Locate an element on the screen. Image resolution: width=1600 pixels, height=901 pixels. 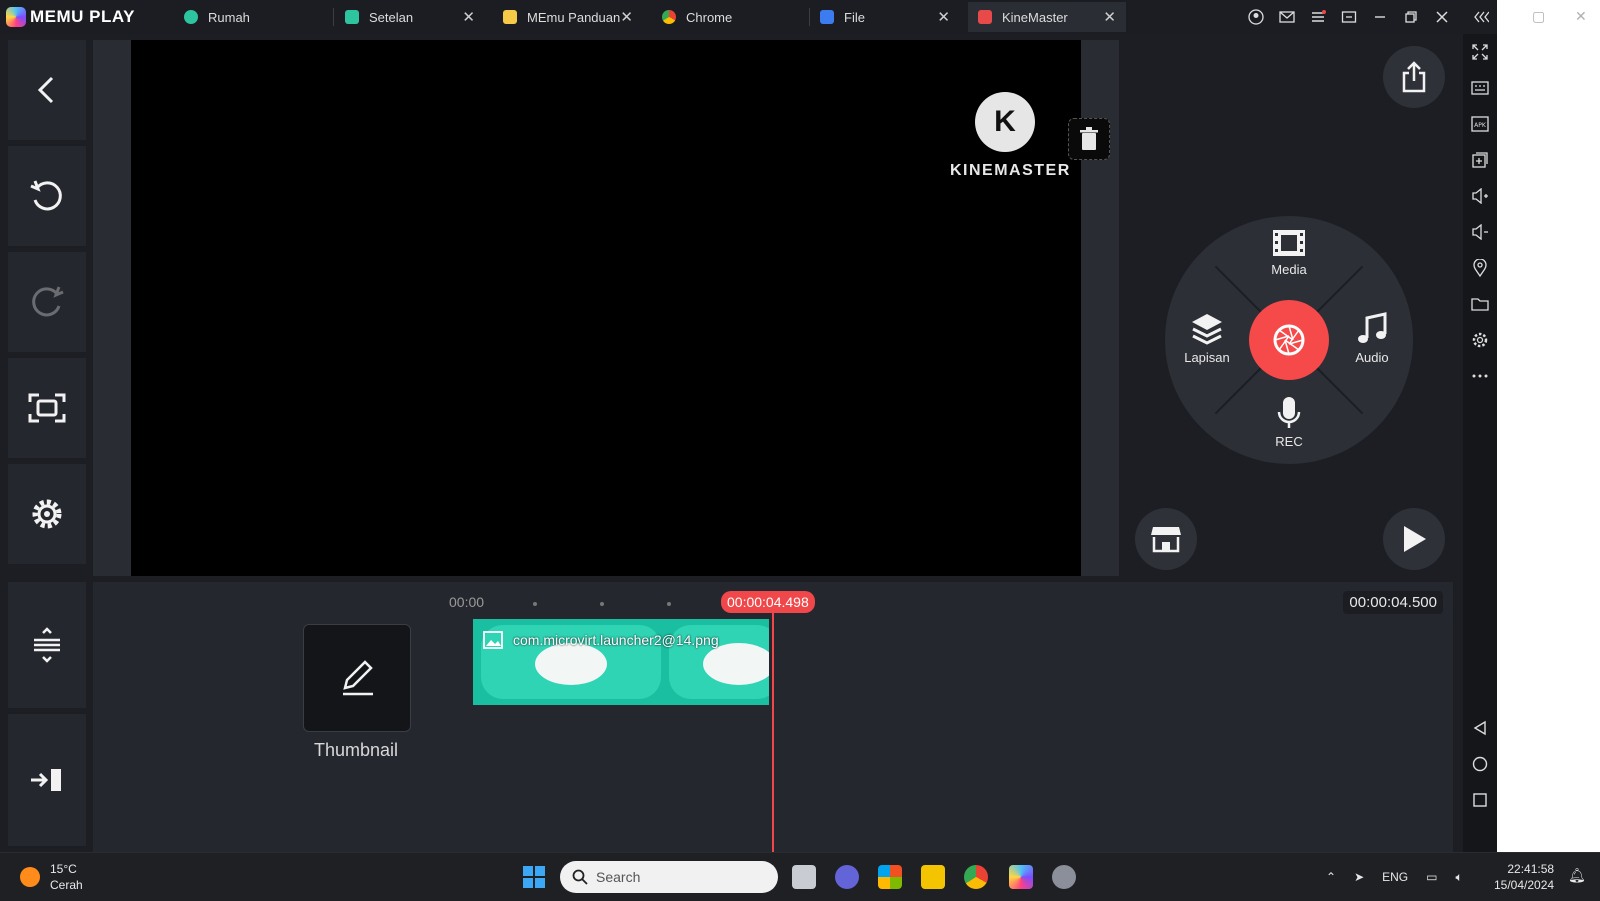
weather-widget: 15°C Cerah is located at coordinates (51, 877).